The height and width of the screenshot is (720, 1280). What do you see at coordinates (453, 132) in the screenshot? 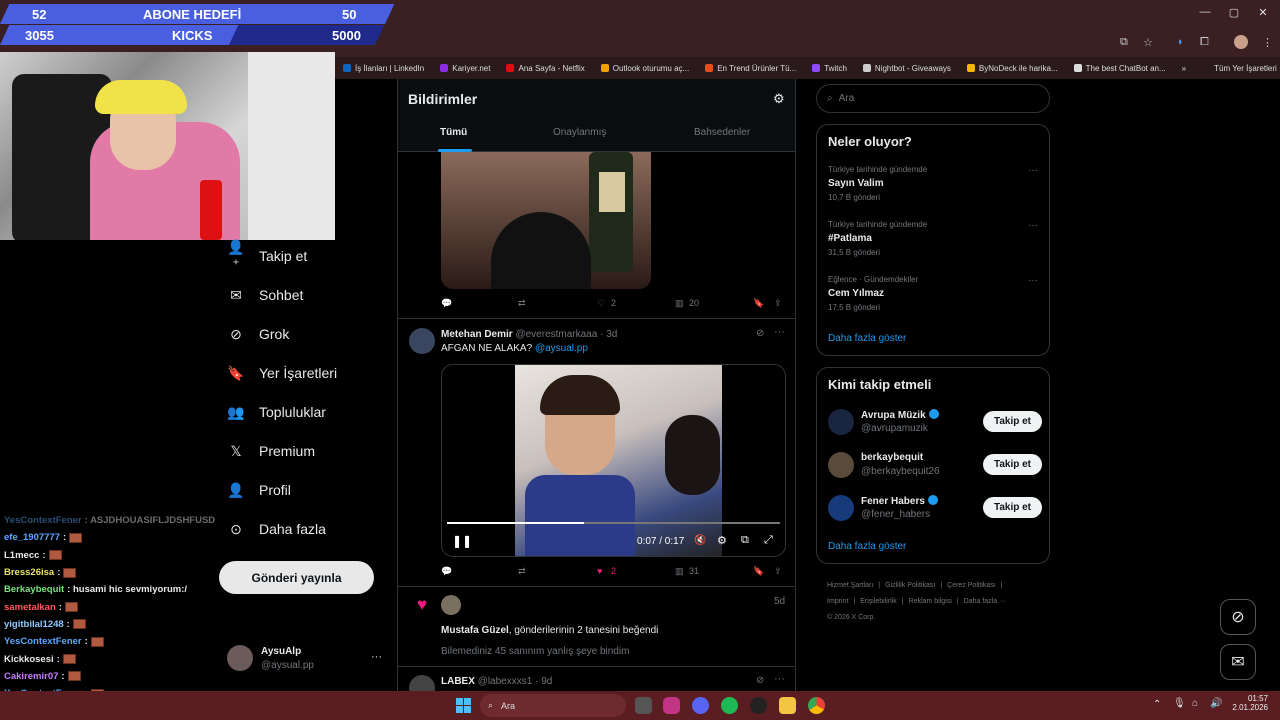
I see `tab-all: Tümü` at bounding box center [453, 132].